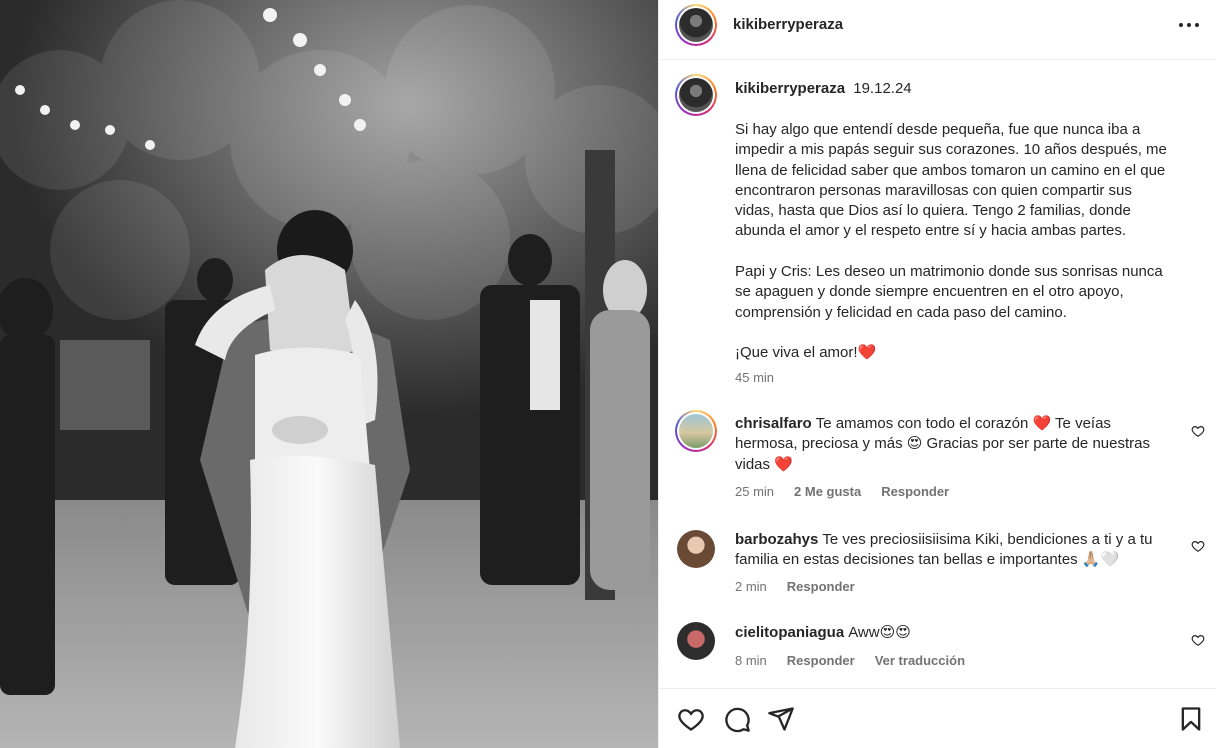  What do you see at coordinates (1191, 719) in the screenshot?
I see `bookmark-icon` at bounding box center [1191, 719].